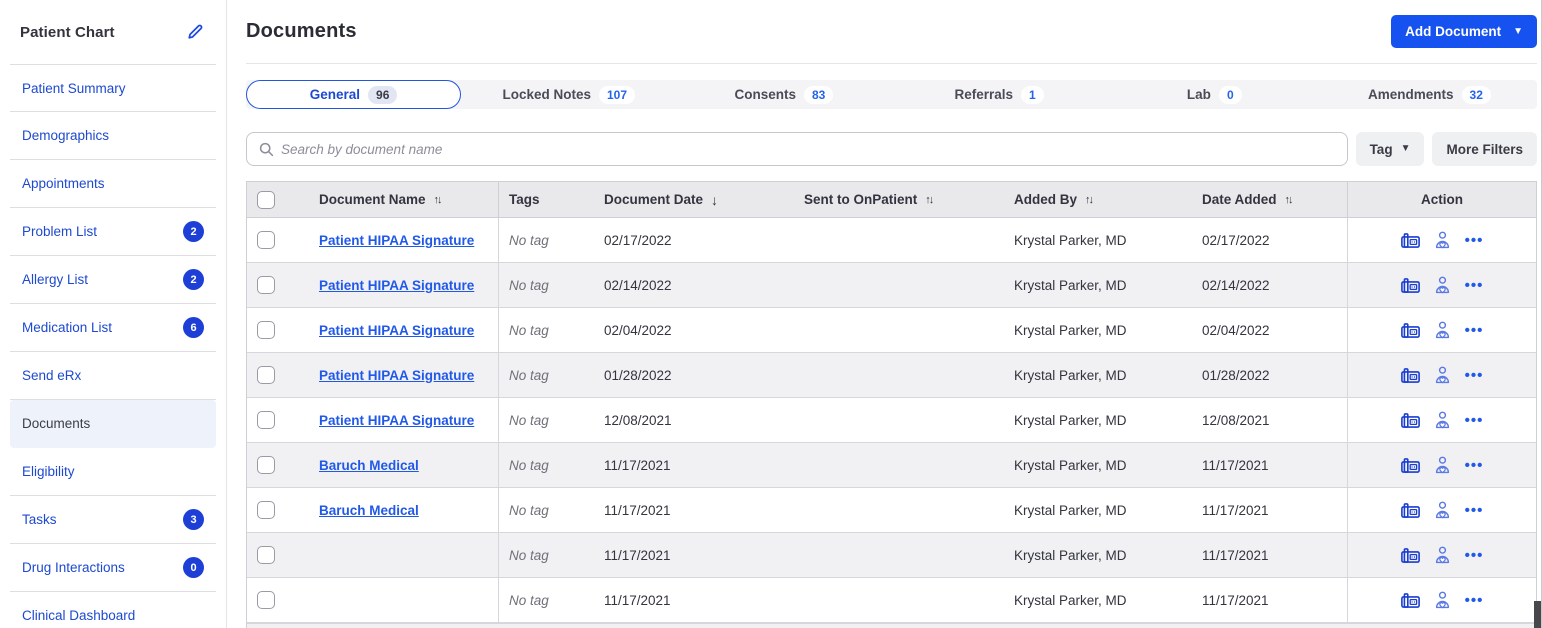 The height and width of the screenshot is (628, 1542). I want to click on column-header-document-name: Document Name ↑↓, so click(400, 199).